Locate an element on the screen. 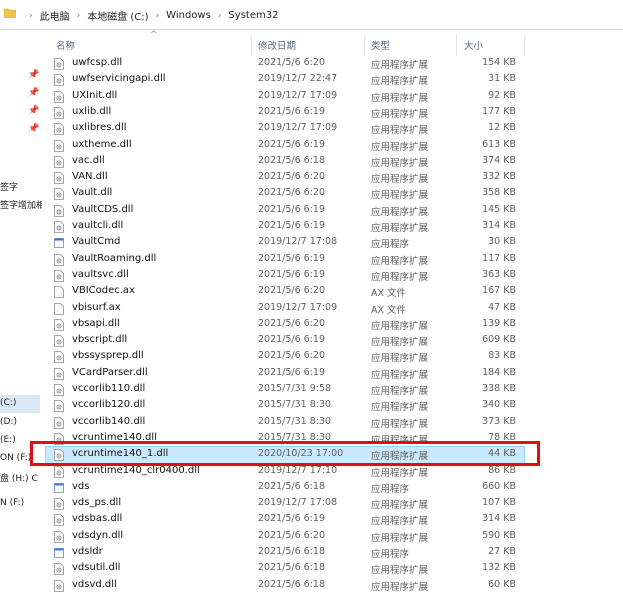  nav-item-drive-h: 盘 (H:) C is located at coordinates (19, 477).